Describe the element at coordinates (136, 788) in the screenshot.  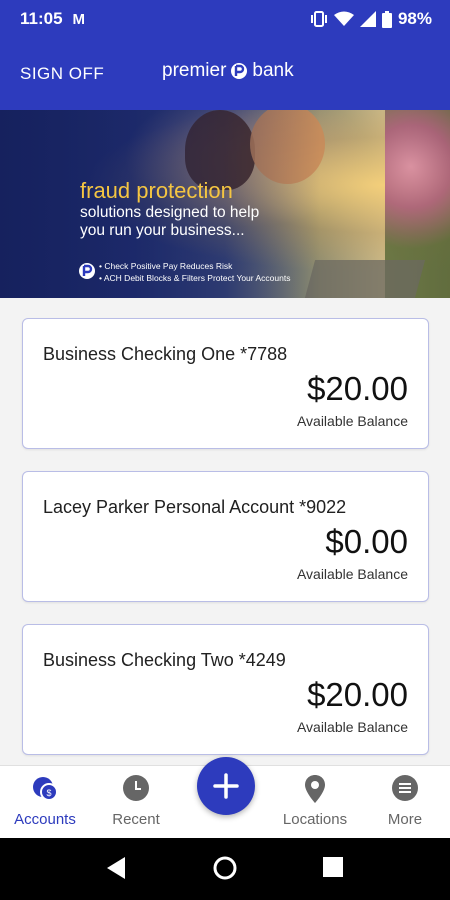
I see `clock-icon` at that location.